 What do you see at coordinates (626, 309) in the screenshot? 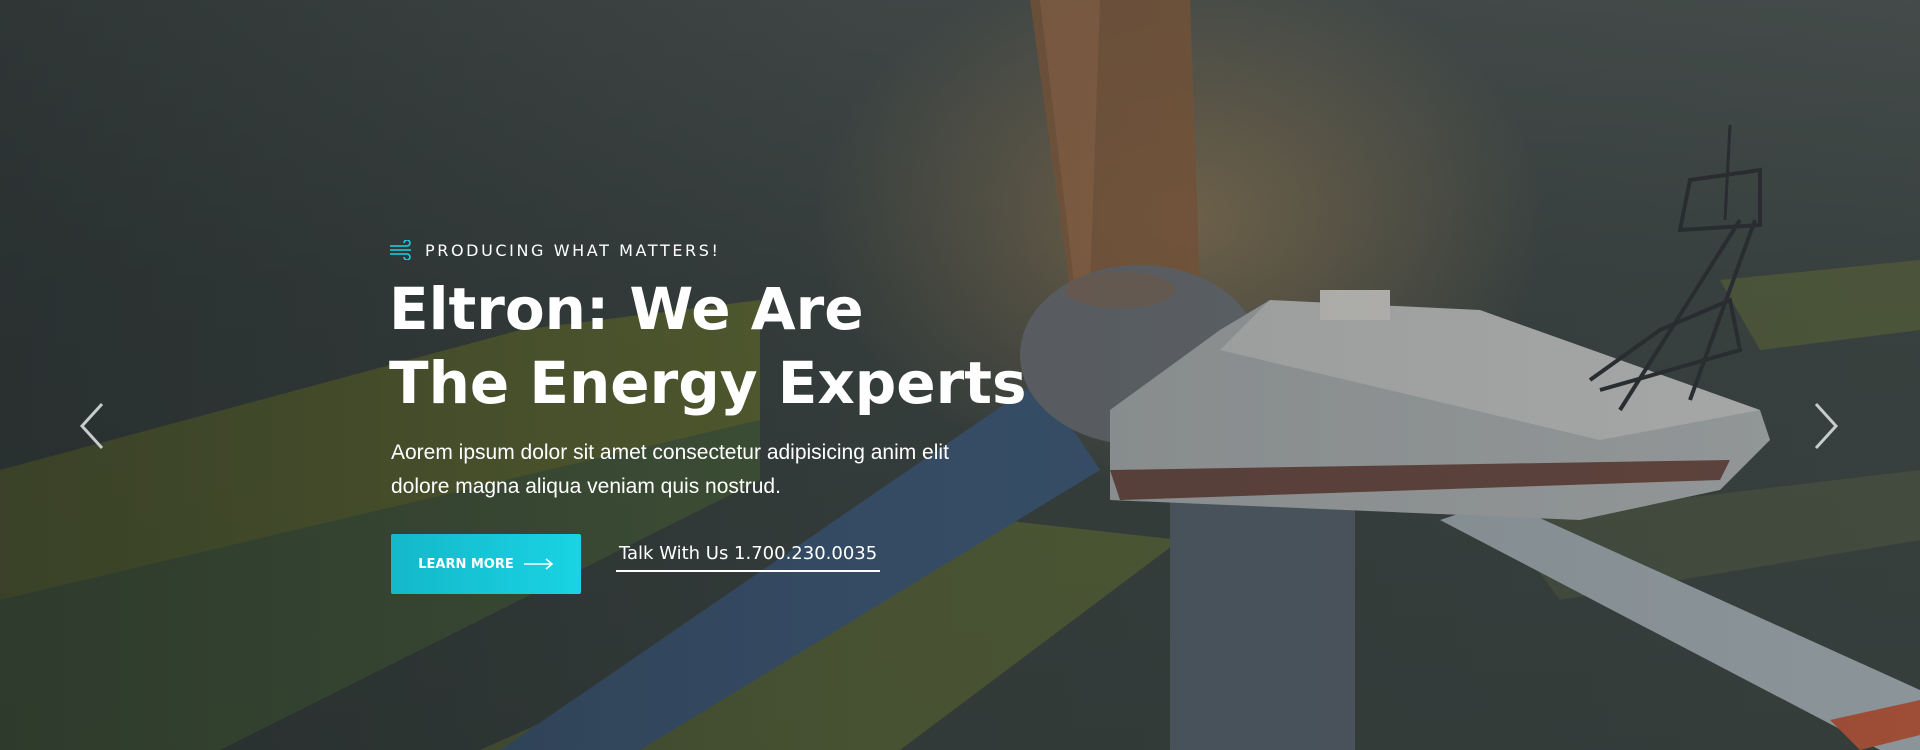
I see `headline-line-1: Eltron: We Are` at bounding box center [626, 309].